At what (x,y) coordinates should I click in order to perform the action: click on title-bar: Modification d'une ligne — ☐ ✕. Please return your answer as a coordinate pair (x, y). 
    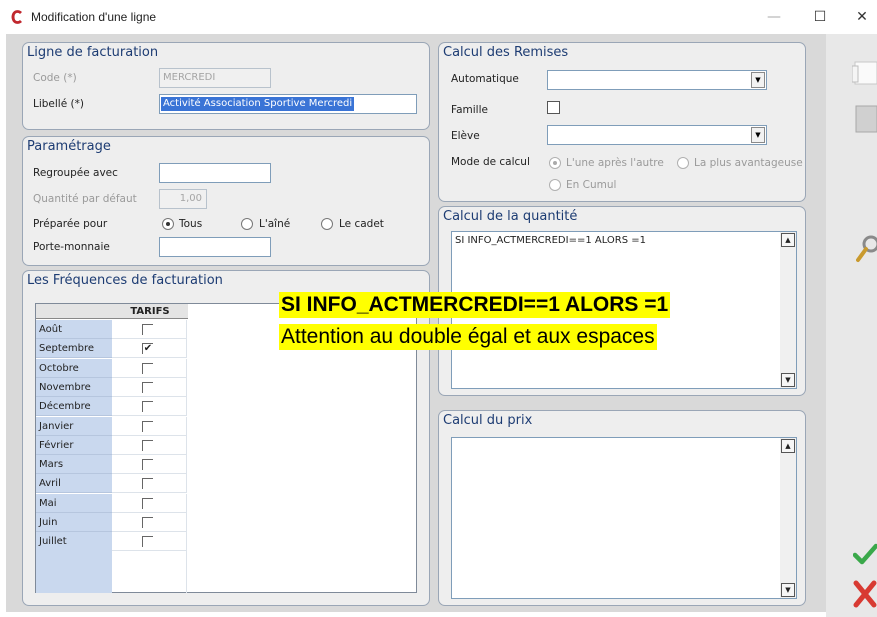
    Looking at the image, I should click on (438, 17).